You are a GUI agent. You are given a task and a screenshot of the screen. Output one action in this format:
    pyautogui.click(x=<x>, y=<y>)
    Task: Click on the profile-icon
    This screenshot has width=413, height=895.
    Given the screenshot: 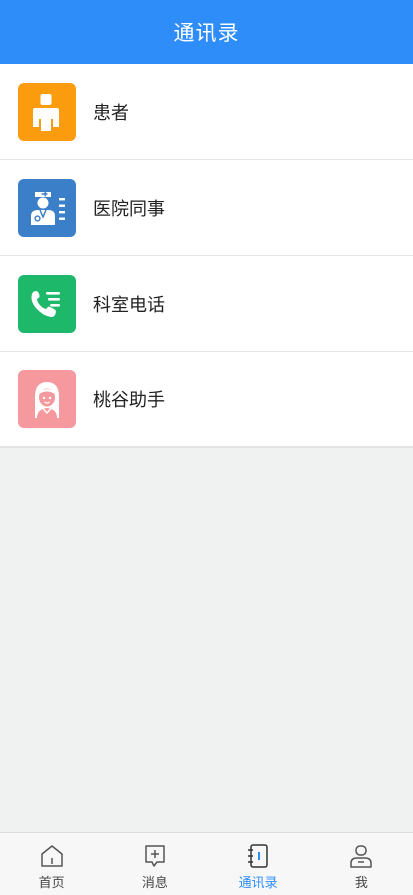 What is the action you would take?
    pyautogui.click(x=361, y=856)
    